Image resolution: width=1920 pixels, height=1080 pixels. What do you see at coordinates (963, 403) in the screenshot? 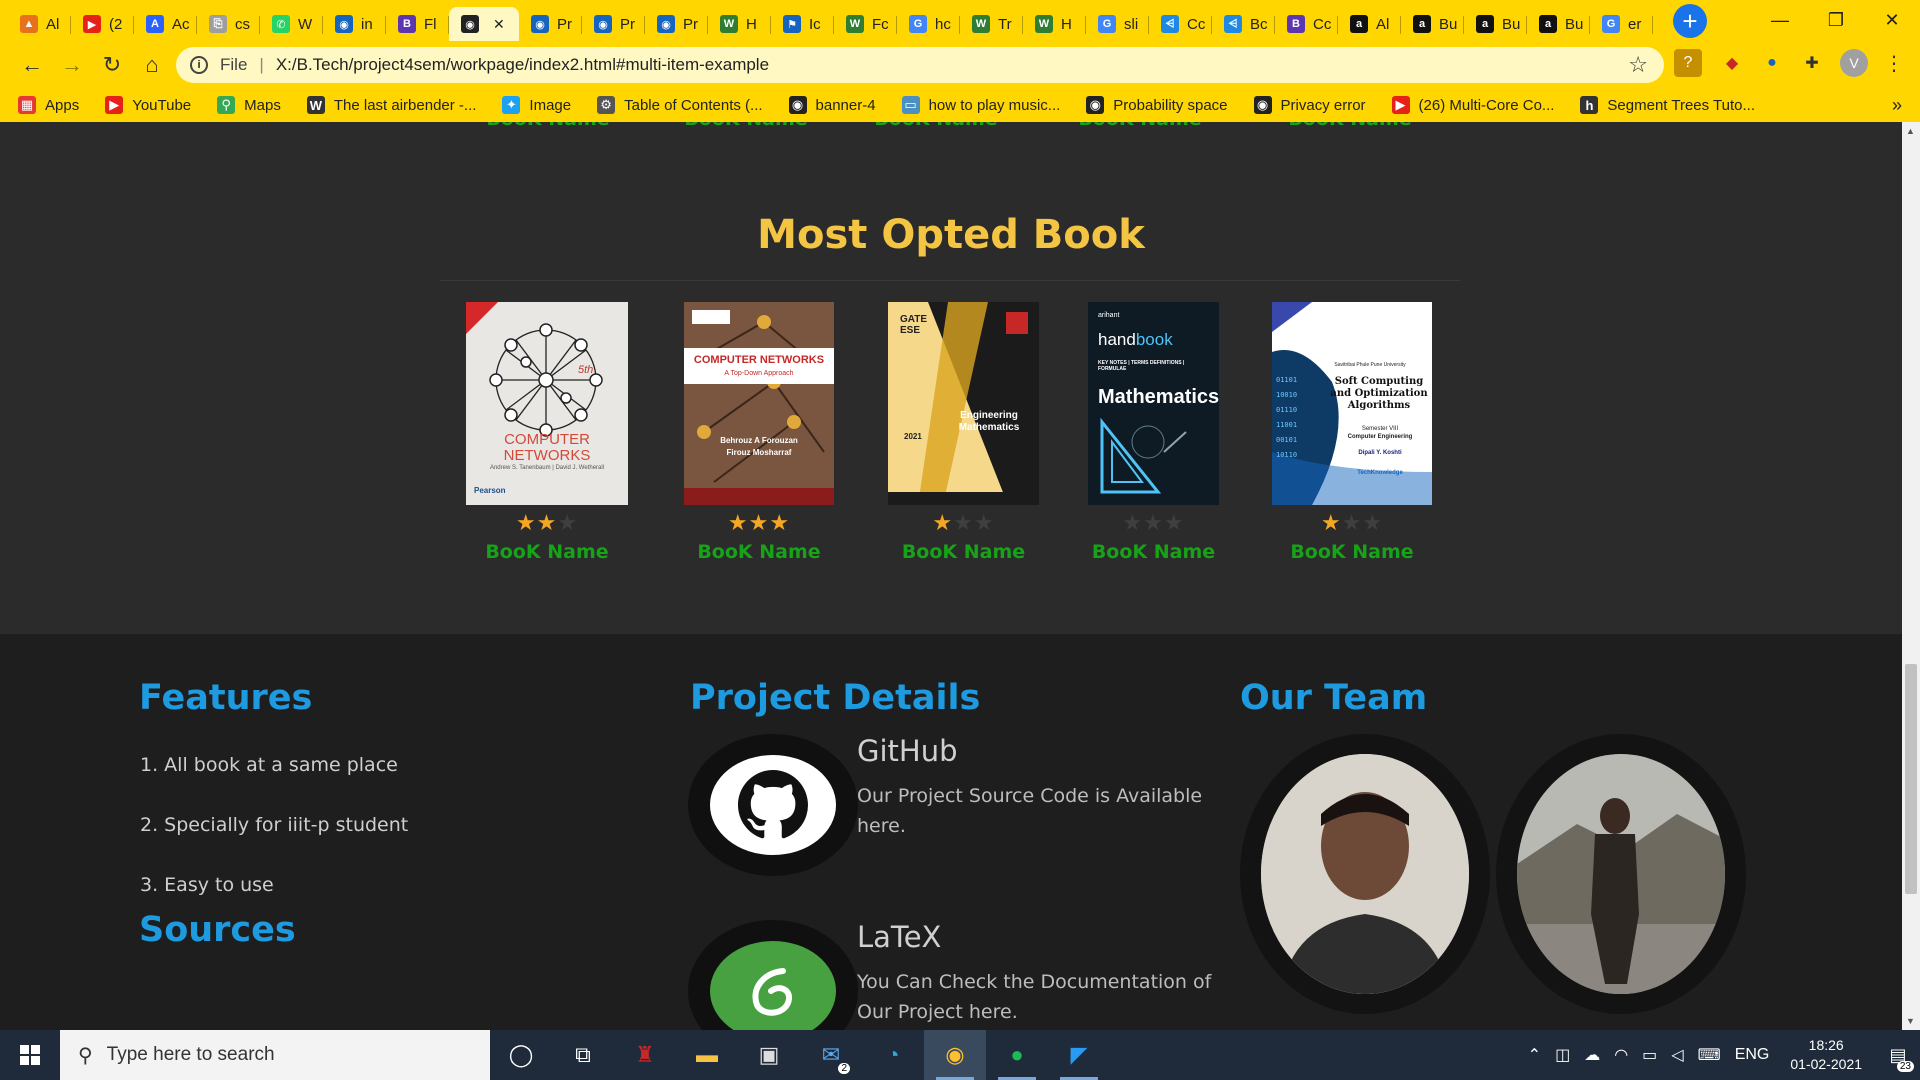
I see `book-cover: GATE ESE Engineering Mathematics 2021` at bounding box center [963, 403].